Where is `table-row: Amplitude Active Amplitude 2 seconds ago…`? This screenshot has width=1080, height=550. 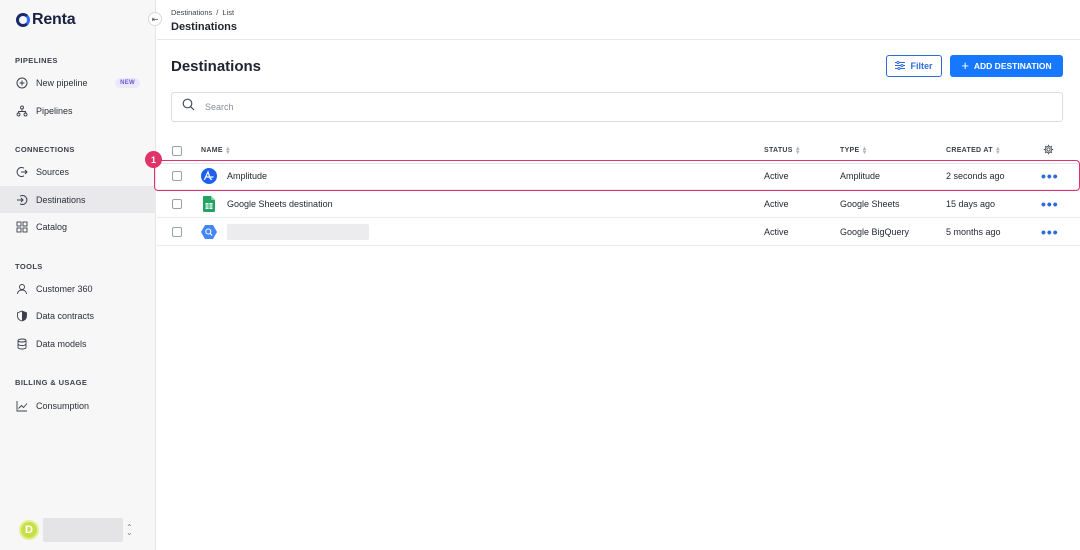 table-row: Amplitude Active Amplitude 2 seconds ago… is located at coordinates (618, 176).